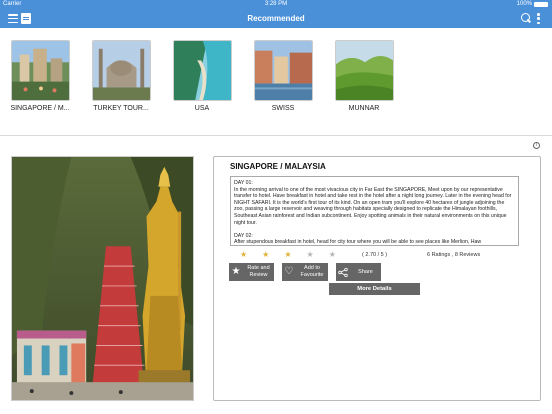 The height and width of the screenshot is (414, 552). What do you see at coordinates (278, 166) in the screenshot?
I see `details-title: SINGAPORE / MALAYSIA` at bounding box center [278, 166].